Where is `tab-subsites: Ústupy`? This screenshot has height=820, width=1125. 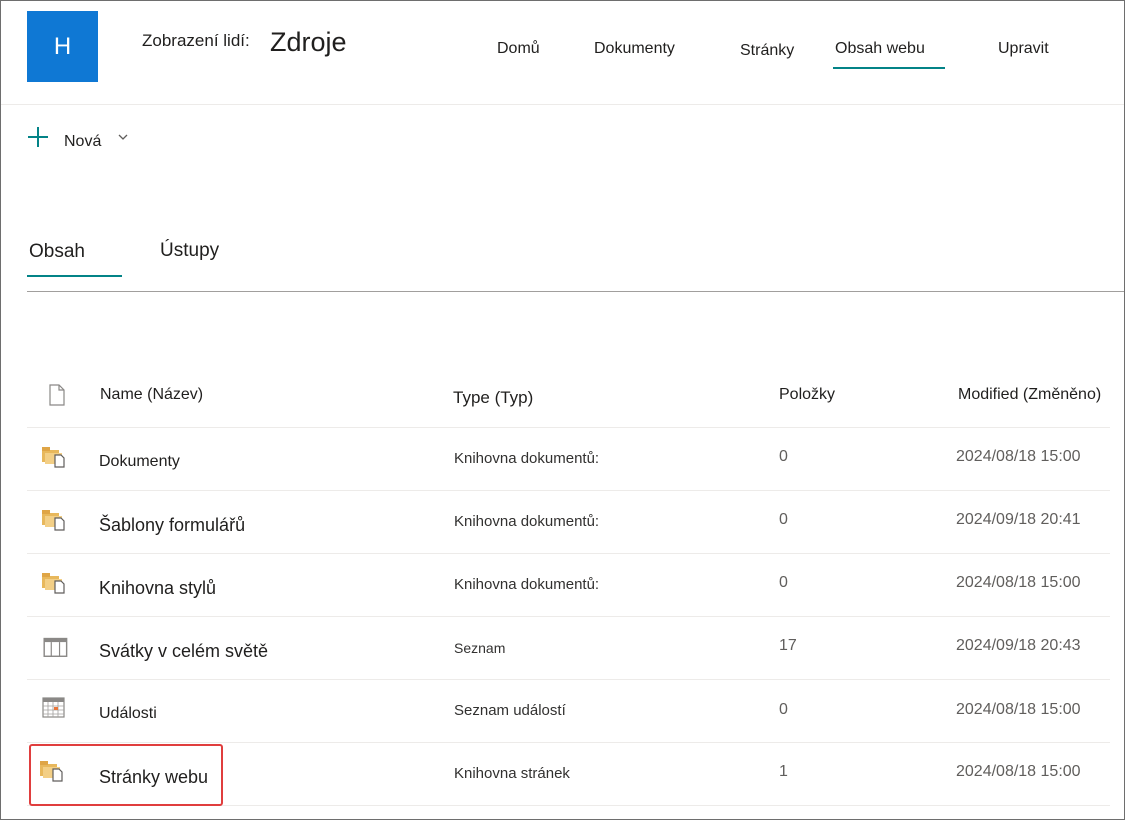
tab-subsites: Ústupy is located at coordinates (189, 251).